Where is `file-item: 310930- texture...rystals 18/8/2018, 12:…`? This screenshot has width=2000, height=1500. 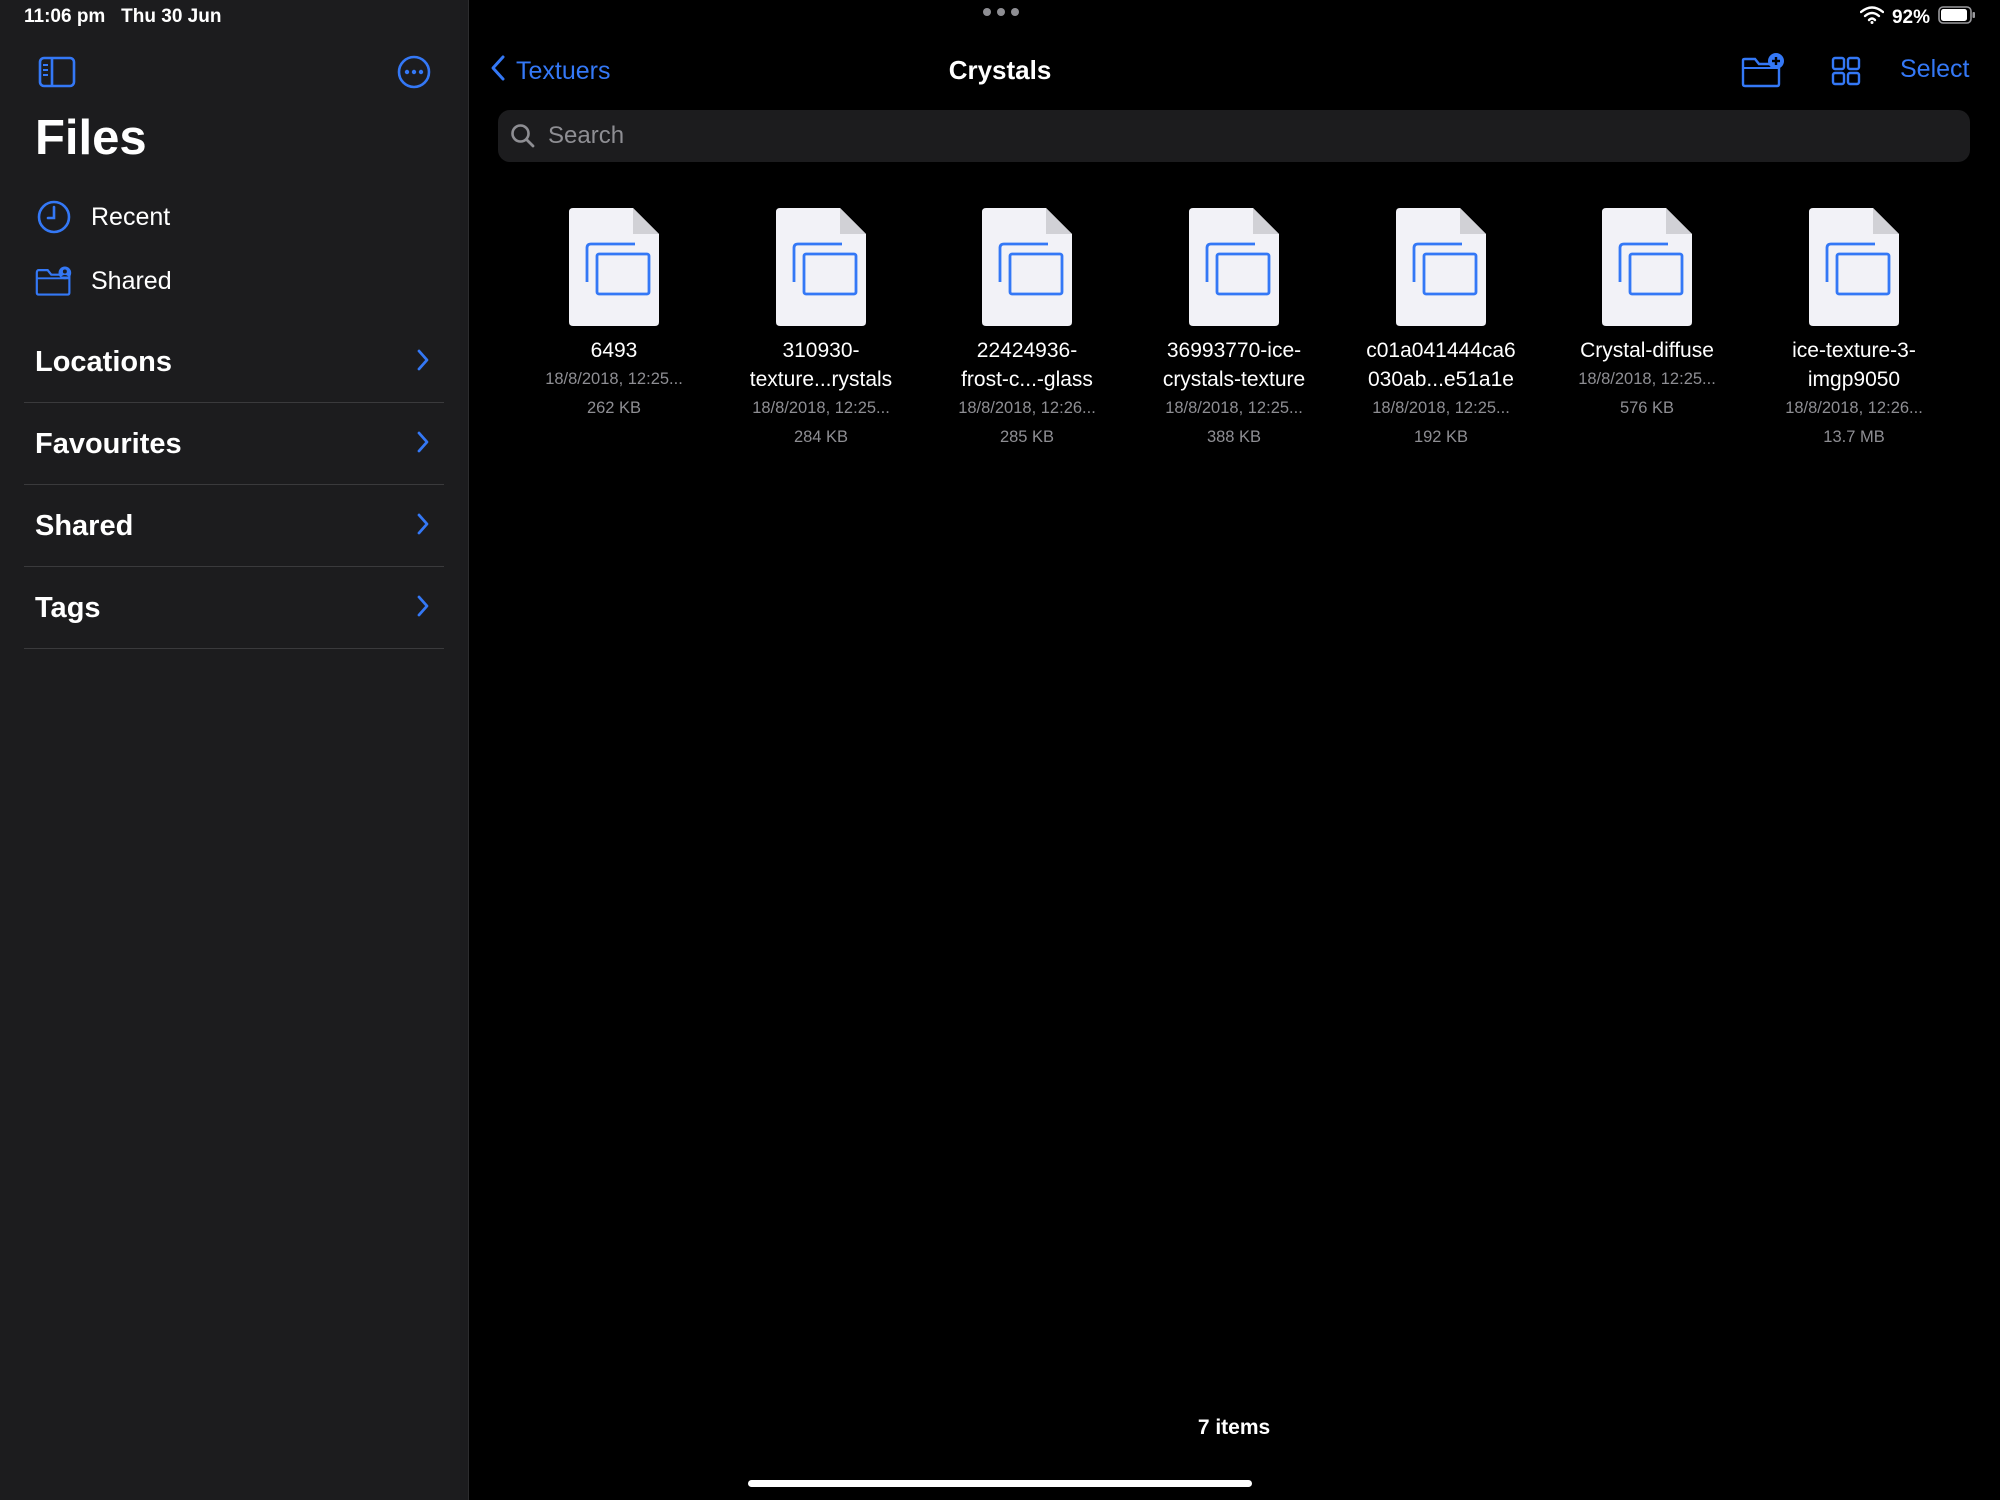
file-item: 310930- texture...rystals 18/8/2018, 12:… is located at coordinates (821, 329).